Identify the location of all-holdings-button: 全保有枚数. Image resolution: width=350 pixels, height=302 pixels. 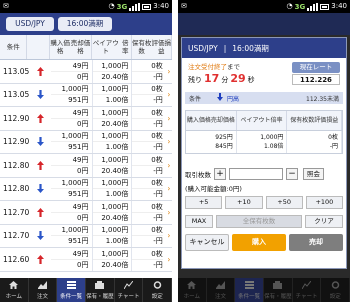
(259, 221).